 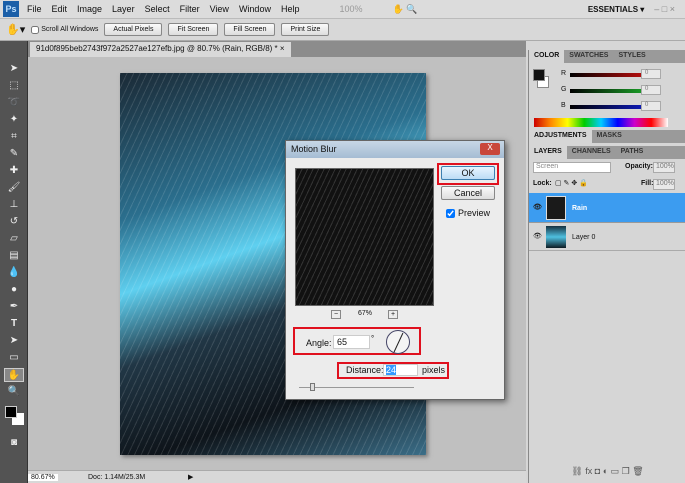 What do you see at coordinates (468, 193) in the screenshot?
I see `cancel-button: Cancel` at bounding box center [468, 193].